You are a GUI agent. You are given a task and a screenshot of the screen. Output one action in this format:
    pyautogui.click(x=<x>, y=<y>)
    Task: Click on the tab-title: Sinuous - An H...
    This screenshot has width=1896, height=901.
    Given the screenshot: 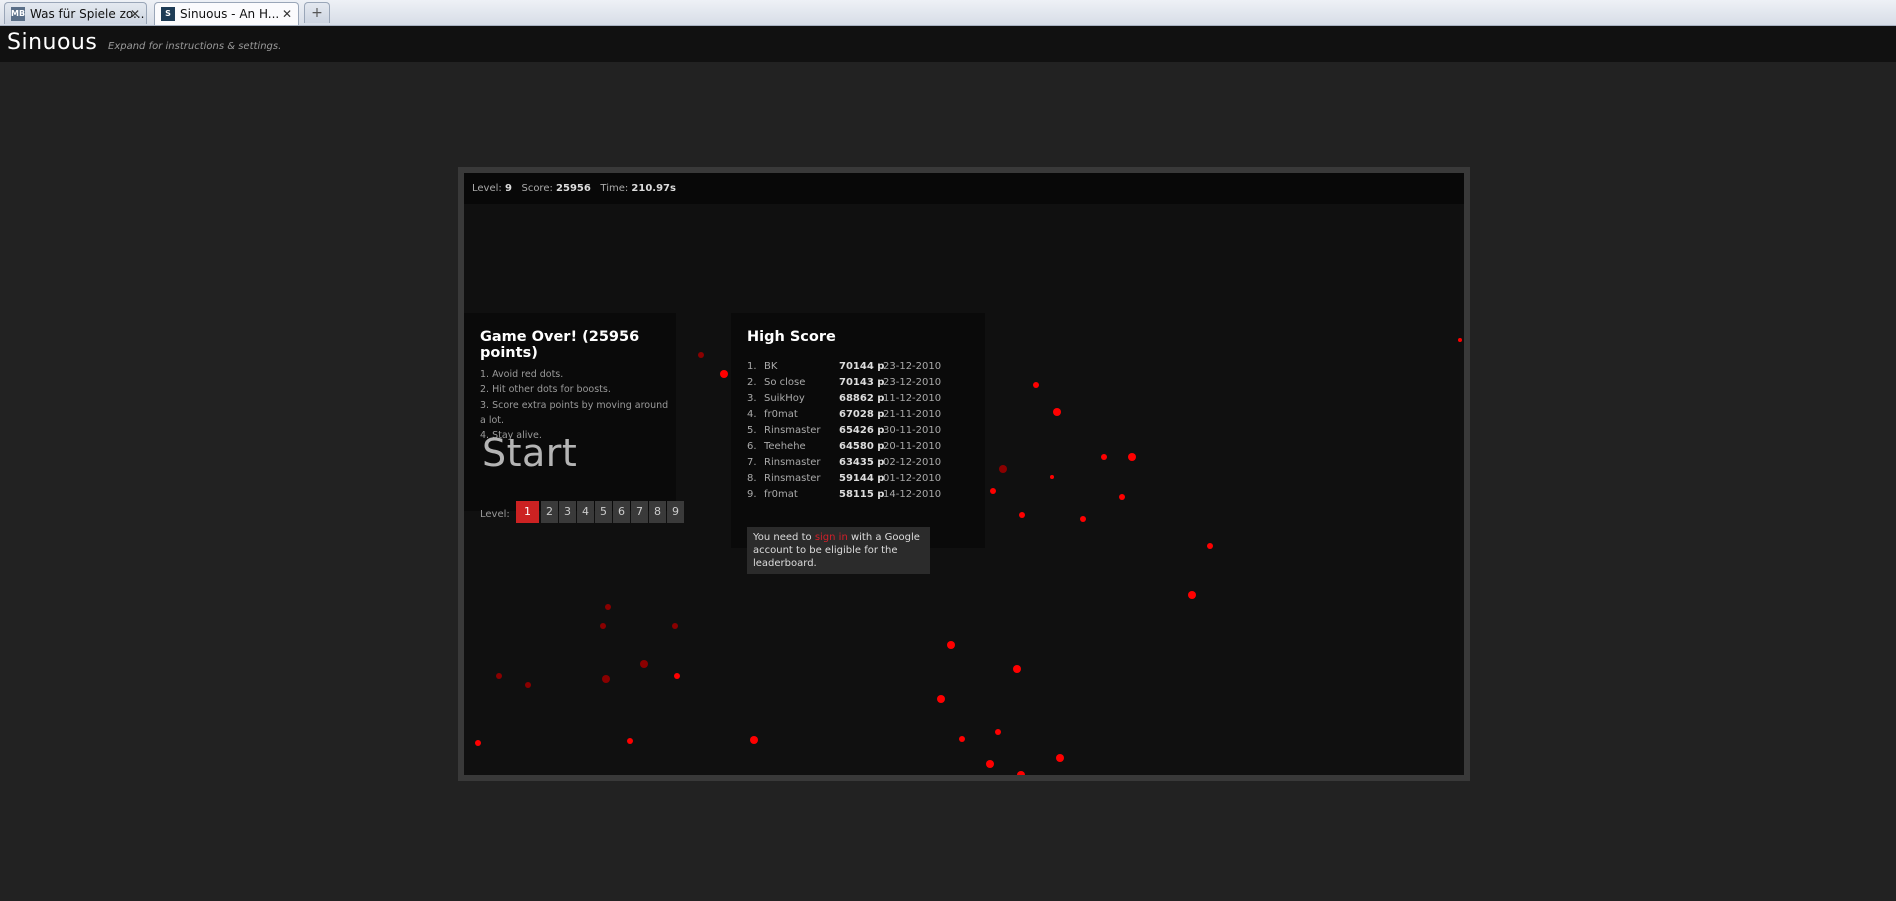 What is the action you would take?
    pyautogui.click(x=230, y=14)
    